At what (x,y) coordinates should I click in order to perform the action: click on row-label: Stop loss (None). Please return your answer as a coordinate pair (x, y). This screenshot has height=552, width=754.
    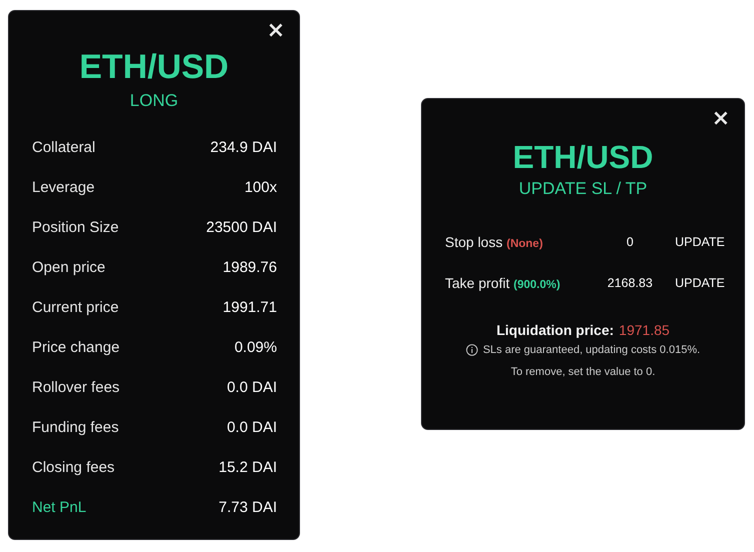
    Looking at the image, I should click on (494, 242).